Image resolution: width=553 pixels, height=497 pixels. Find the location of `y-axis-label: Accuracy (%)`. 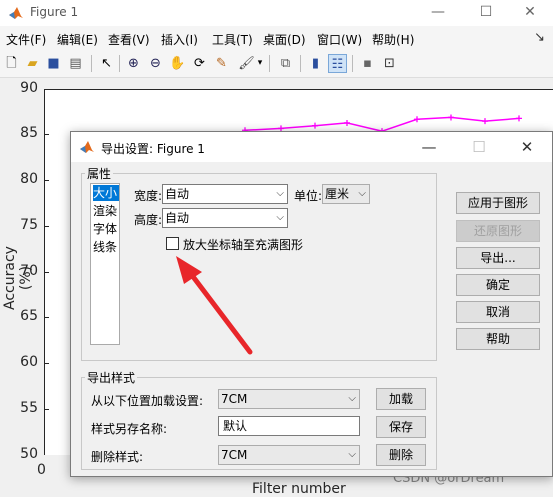

y-axis-label: Accuracy (%) is located at coordinates (18, 278).